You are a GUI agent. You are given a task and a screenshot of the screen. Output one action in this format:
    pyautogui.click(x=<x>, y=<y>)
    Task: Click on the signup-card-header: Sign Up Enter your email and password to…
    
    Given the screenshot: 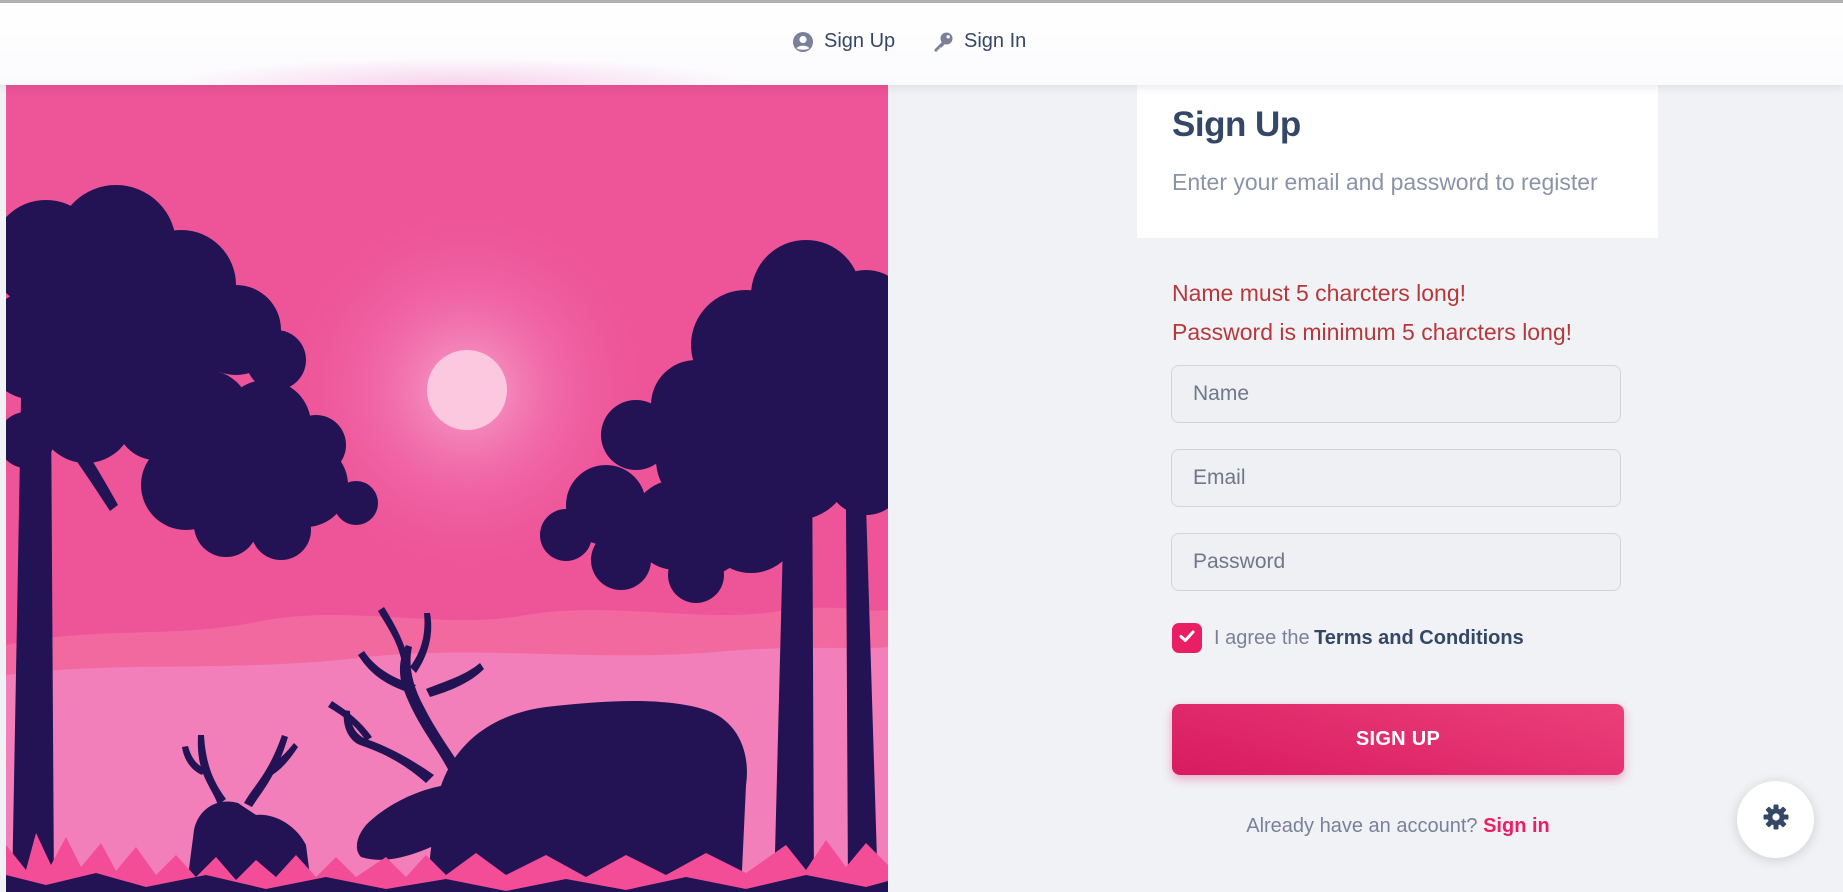 What is the action you would take?
    pyautogui.click(x=1397, y=161)
    